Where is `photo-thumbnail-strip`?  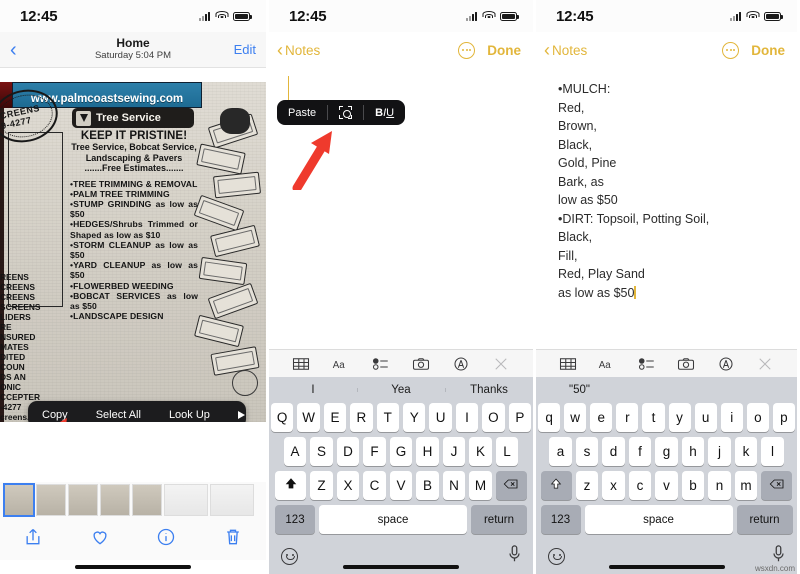
photo-thumbnail-strip is located at coordinates (133, 500).